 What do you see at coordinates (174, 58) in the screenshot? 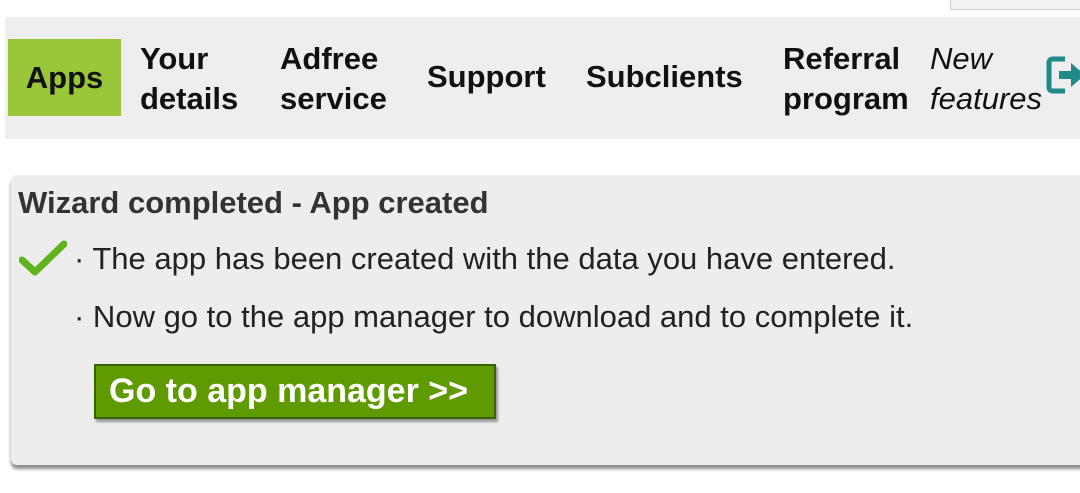
I see `nav-tab-your-details-line1: Your` at bounding box center [174, 58].